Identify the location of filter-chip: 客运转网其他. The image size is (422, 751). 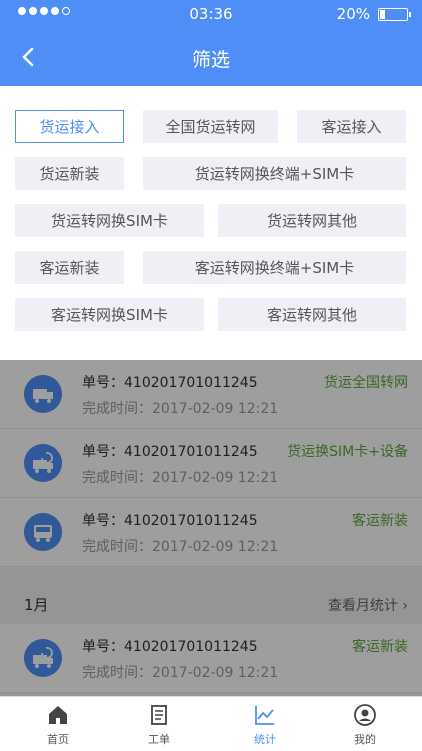
(312, 314).